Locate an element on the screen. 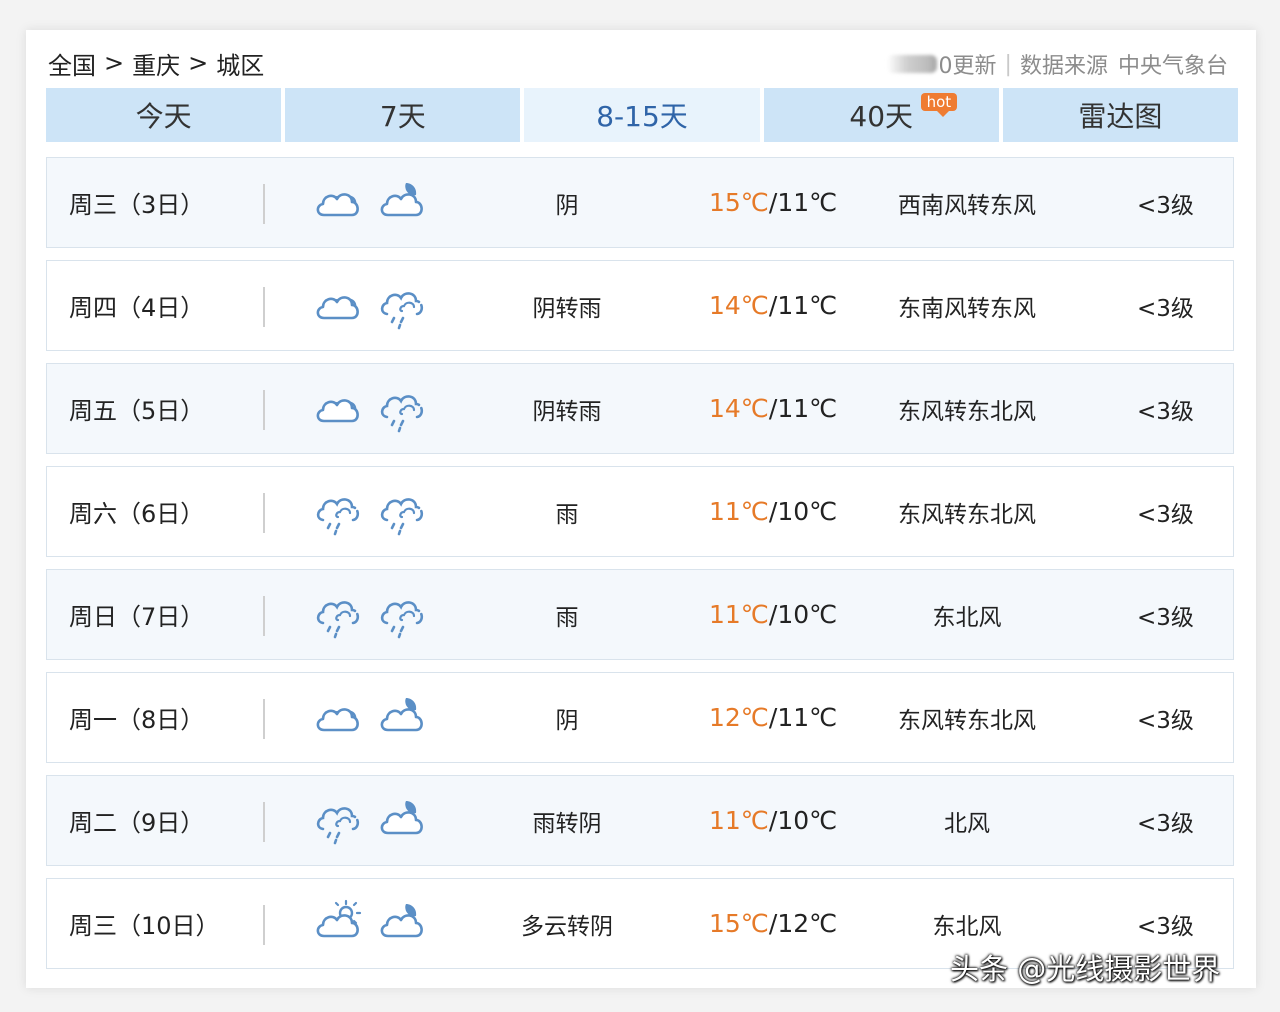  forecast-row: 周四（4日） 阴转雨 14℃/11℃ 东南风转东风 <3级 is located at coordinates (640, 305).